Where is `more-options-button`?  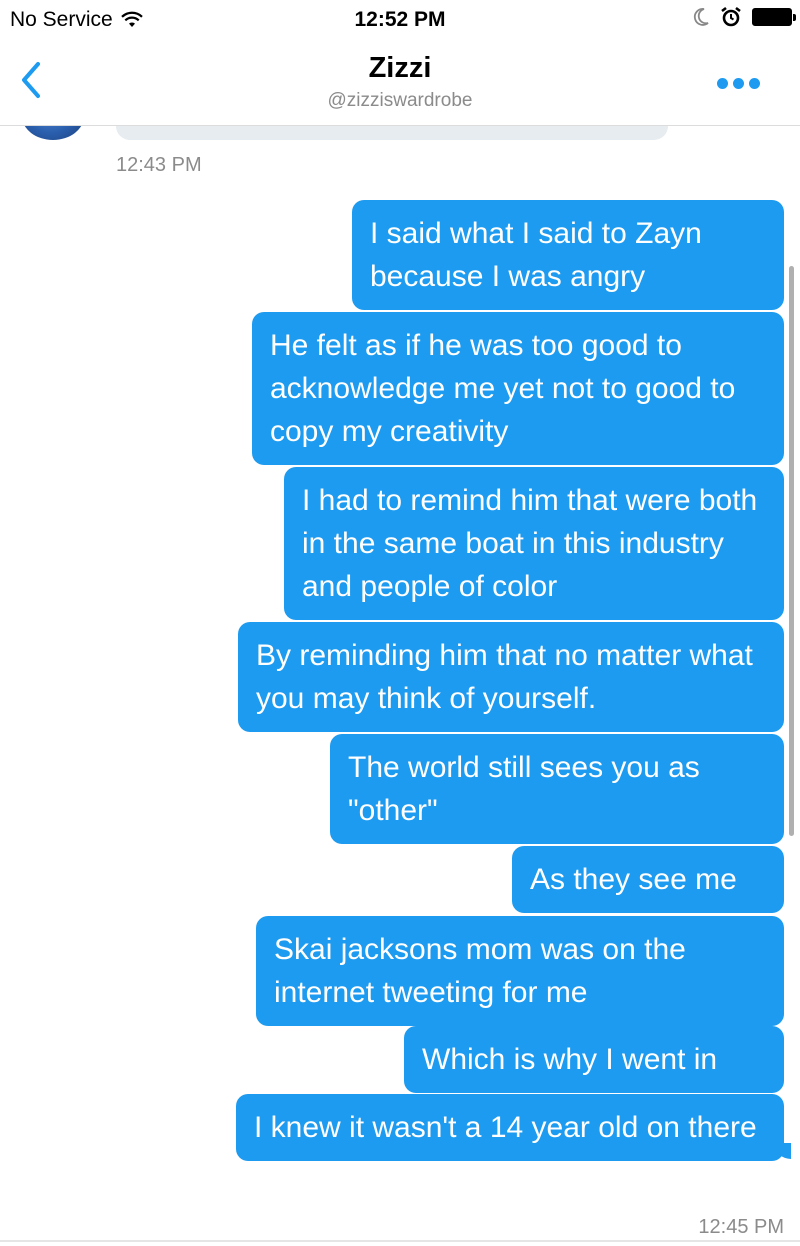 more-options-button is located at coordinates (738, 83).